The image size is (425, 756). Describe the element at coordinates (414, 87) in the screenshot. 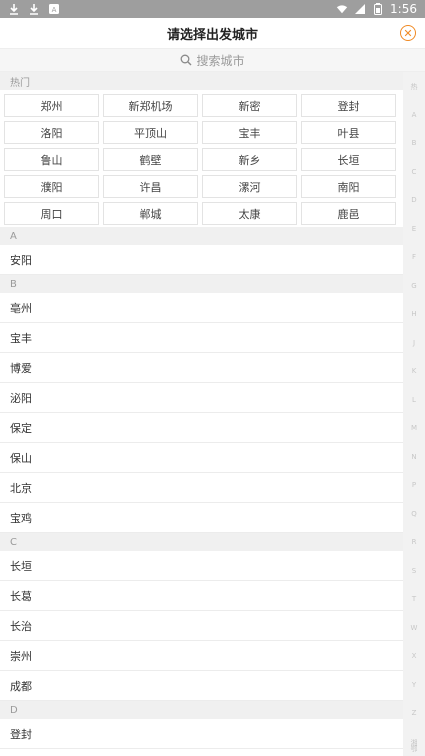

I see `index-letter: 热` at that location.